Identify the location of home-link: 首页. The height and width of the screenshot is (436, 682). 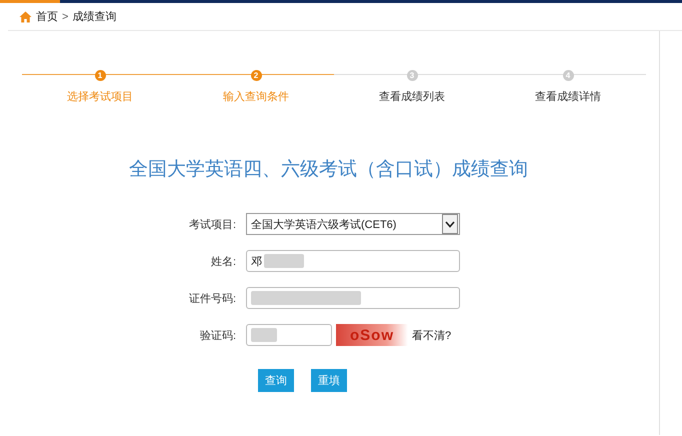
(47, 16).